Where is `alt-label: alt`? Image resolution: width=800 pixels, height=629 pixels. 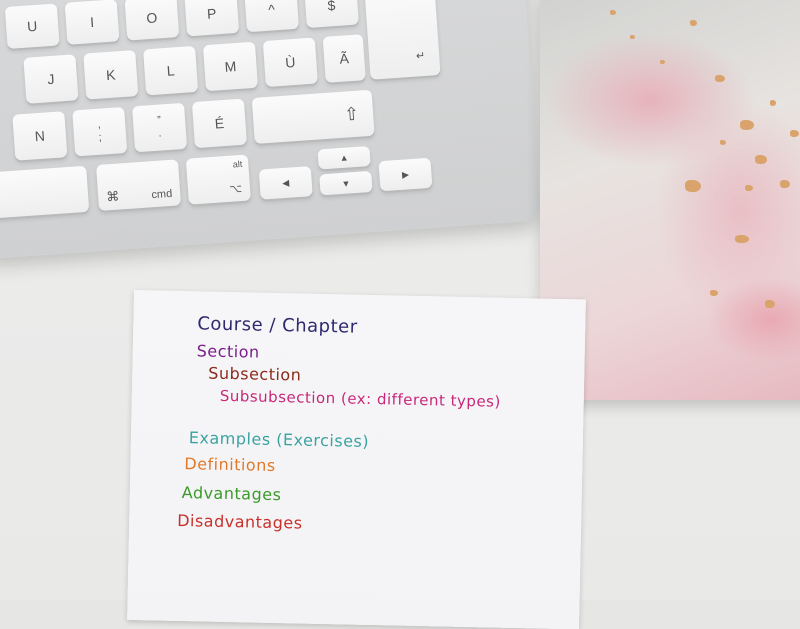
alt-label: alt is located at coordinates (237, 164).